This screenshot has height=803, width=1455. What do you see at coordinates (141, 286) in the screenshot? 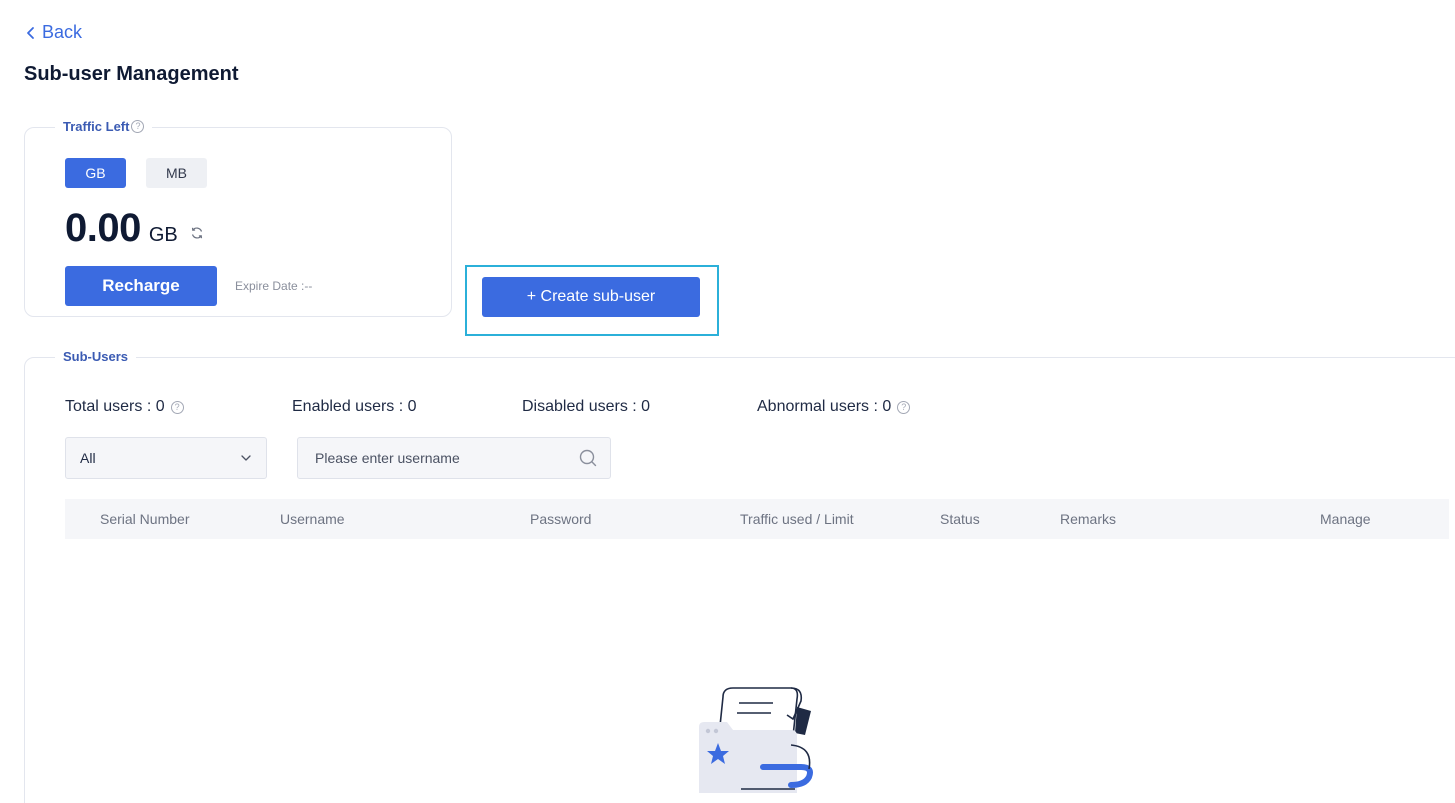
I see `recharge-button: Recharge` at bounding box center [141, 286].